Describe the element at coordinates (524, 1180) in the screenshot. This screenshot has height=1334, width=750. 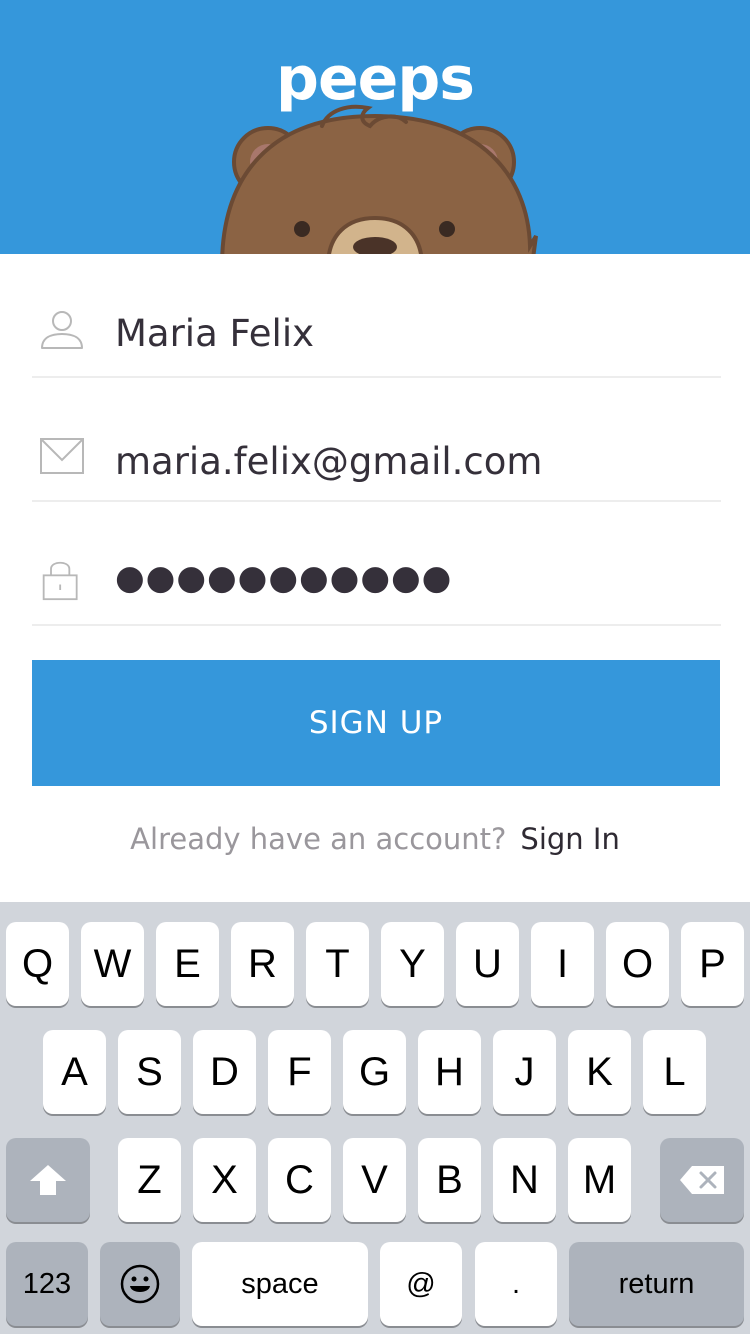
I see `key-n: N` at that location.